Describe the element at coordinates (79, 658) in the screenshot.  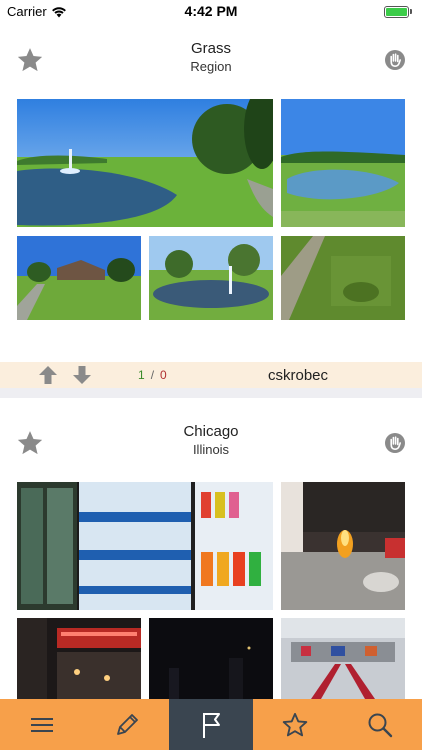
I see `photo-night-street` at that location.